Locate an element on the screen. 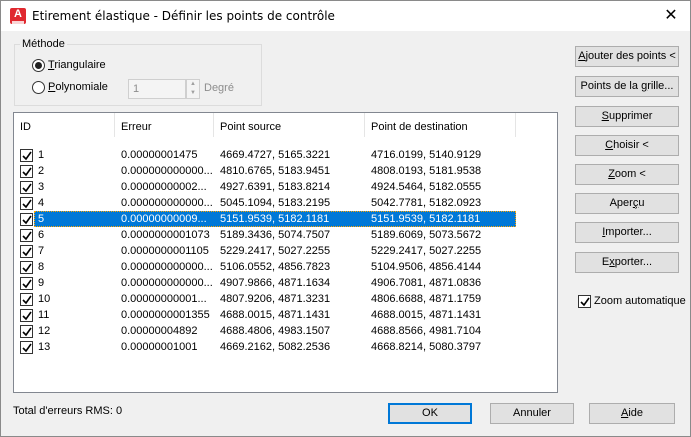 The width and height of the screenshot is (691, 437). cell-error: 0.00000004892 is located at coordinates (159, 331).